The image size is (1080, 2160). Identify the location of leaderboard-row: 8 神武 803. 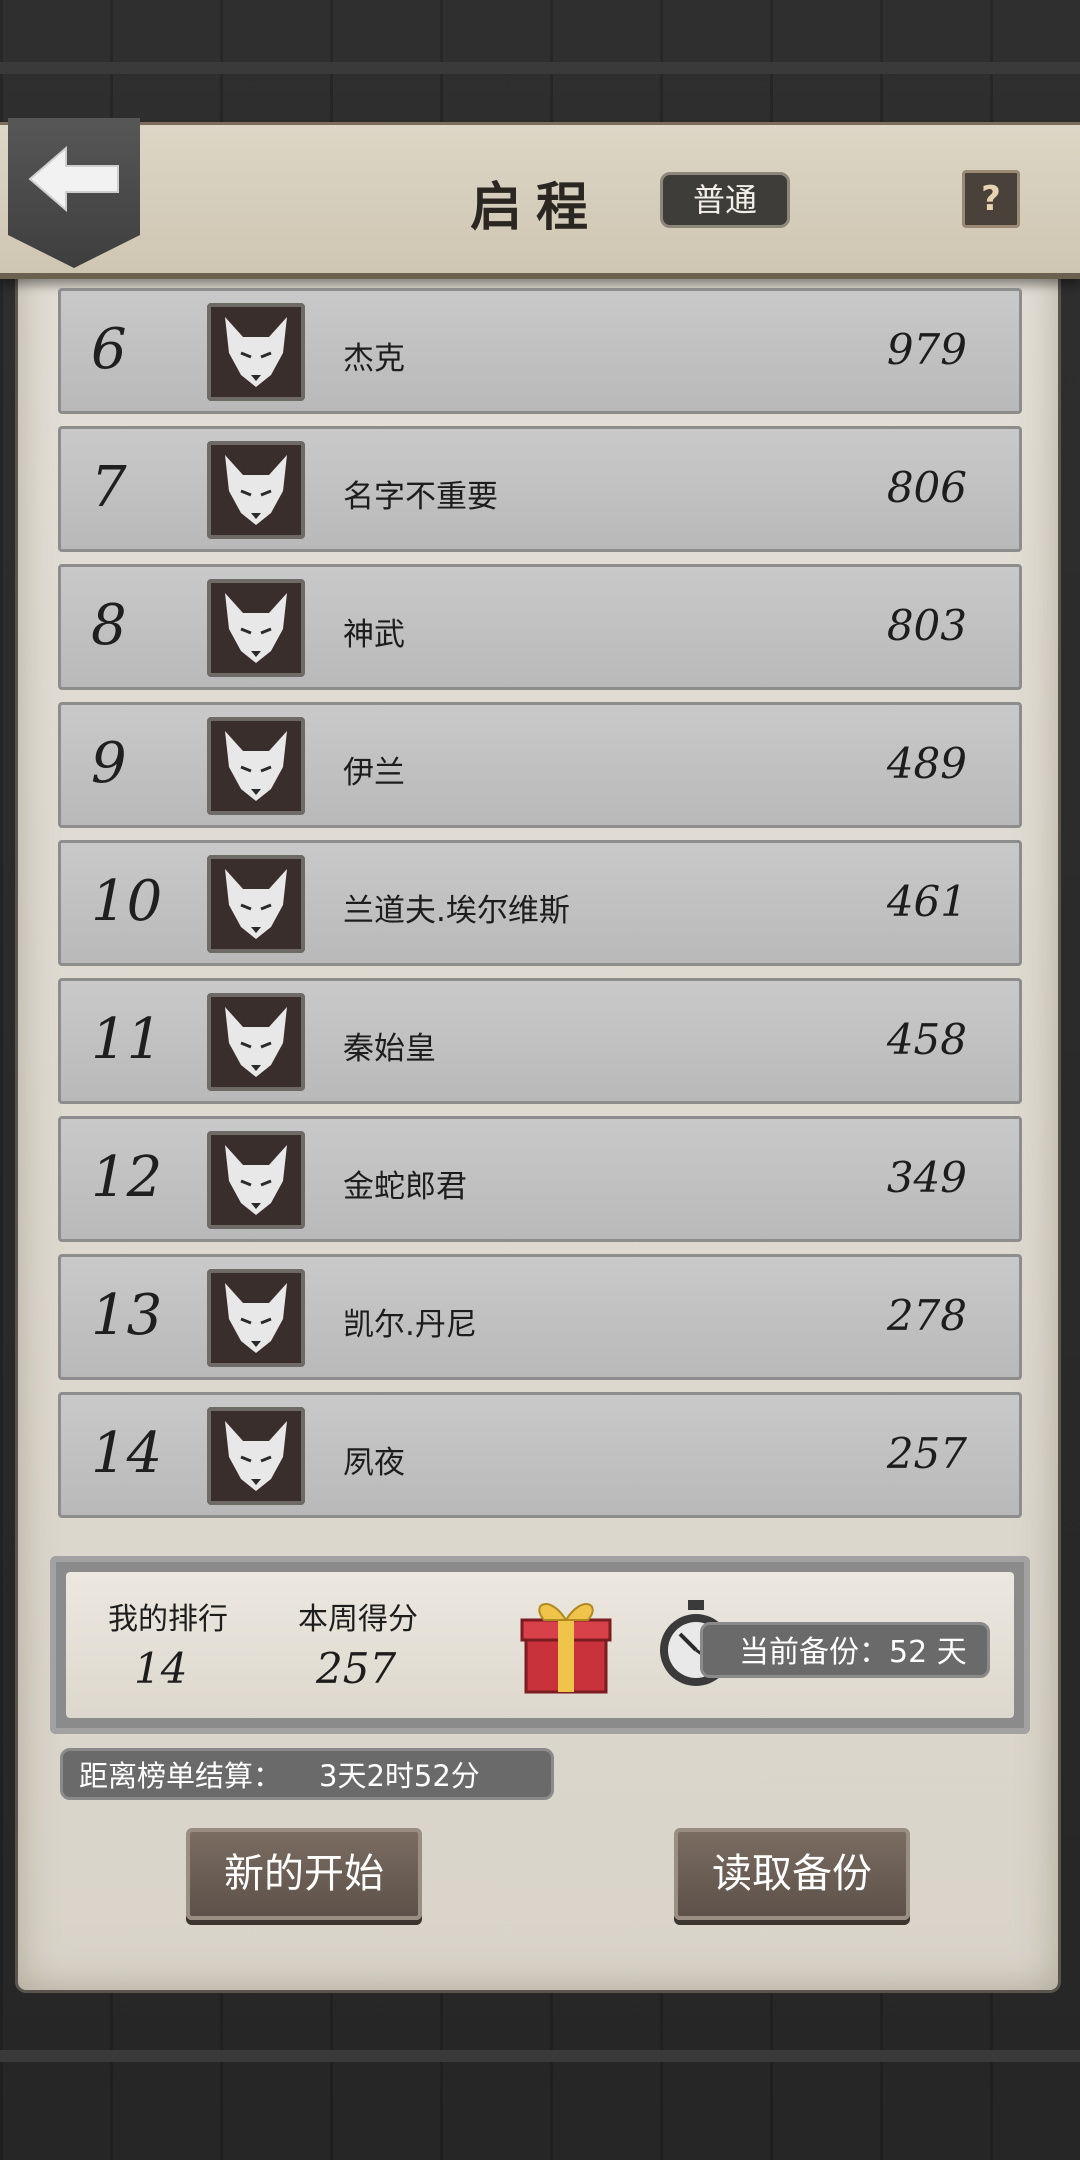
(540, 627).